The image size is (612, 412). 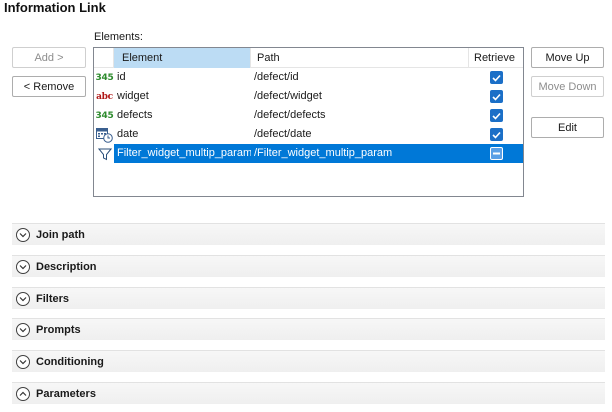 What do you see at coordinates (104, 153) in the screenshot?
I see `filter-icon` at bounding box center [104, 153].